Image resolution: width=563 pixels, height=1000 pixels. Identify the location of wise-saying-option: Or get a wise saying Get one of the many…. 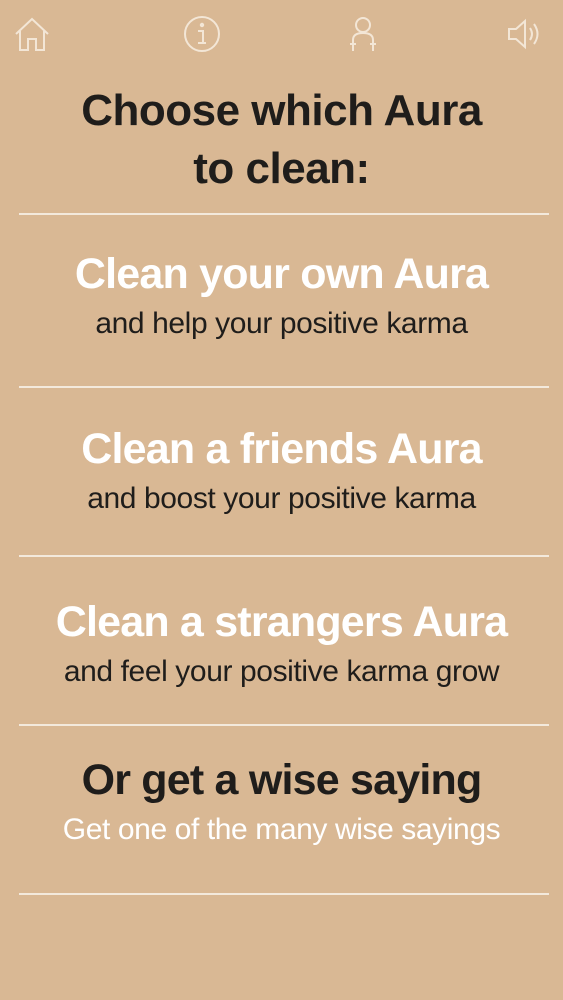
(281, 801).